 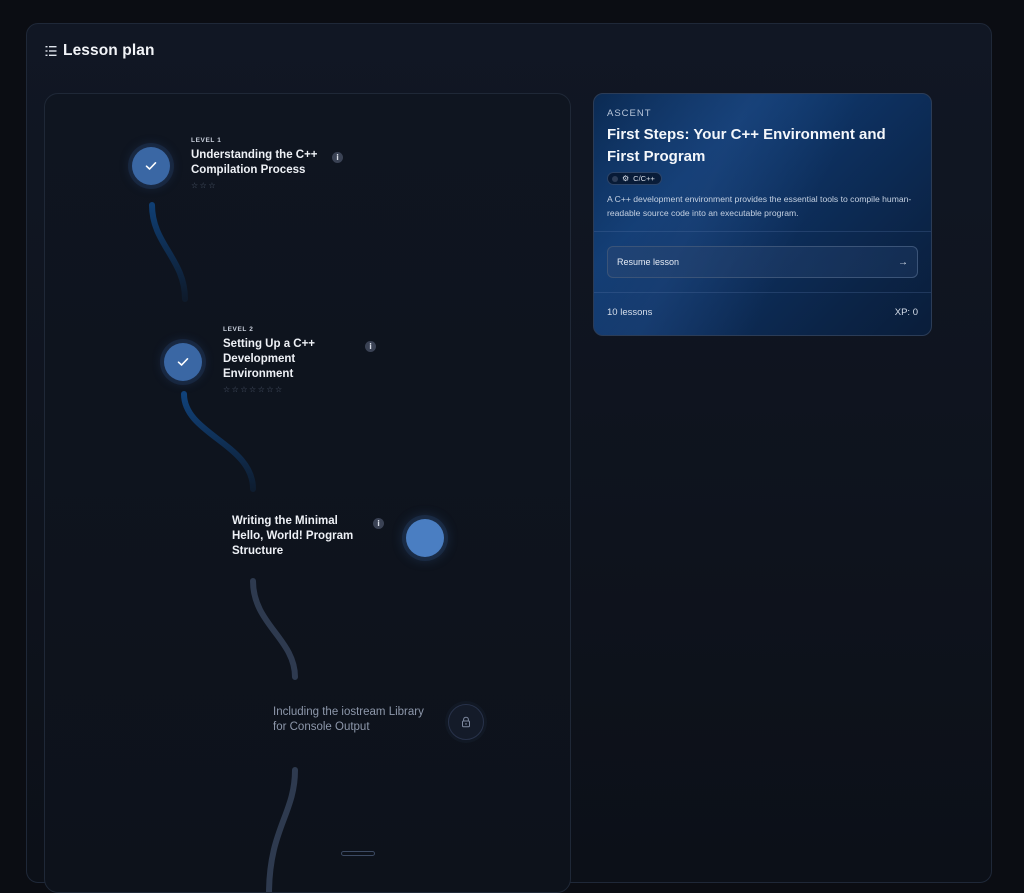 What do you see at coordinates (648, 262) in the screenshot?
I see `resume-lesson-label: Resume lesson` at bounding box center [648, 262].